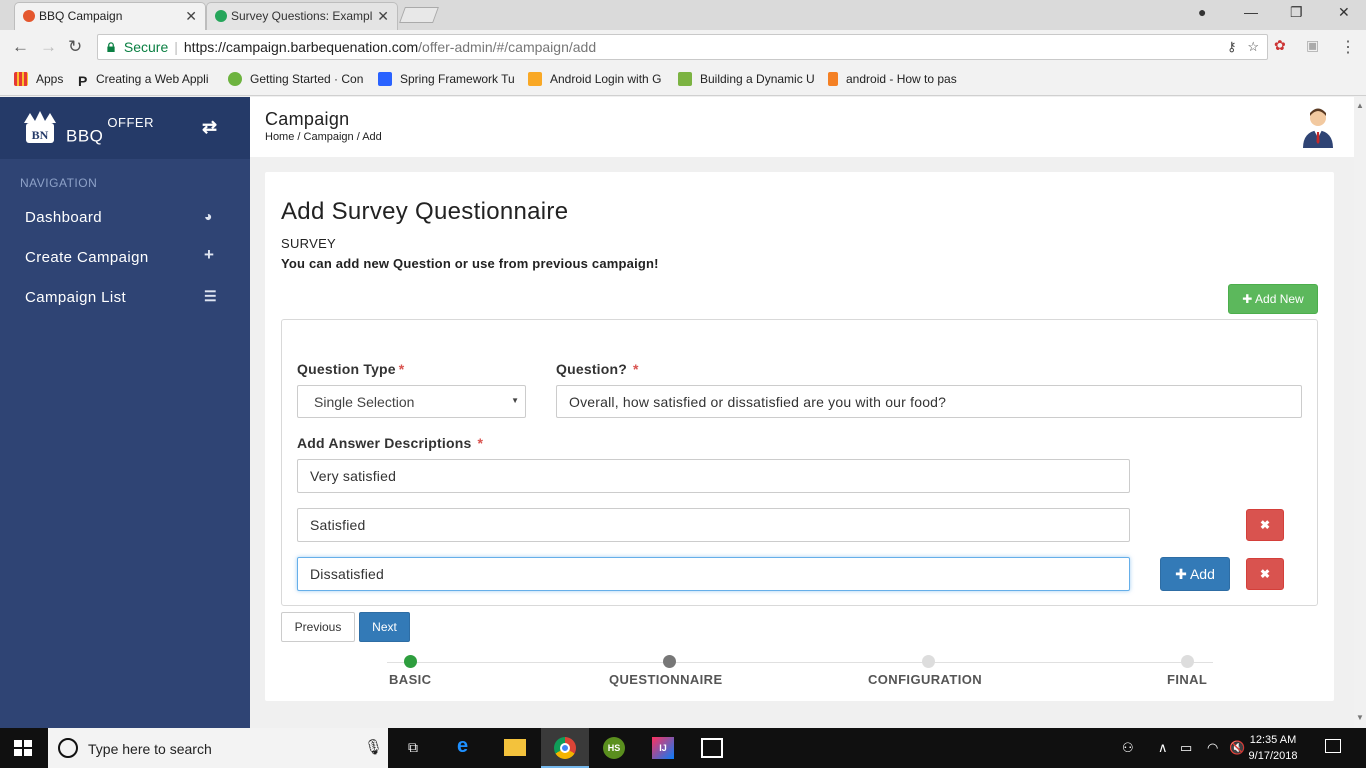  Describe the element at coordinates (68, 748) in the screenshot. I see `cortana-icon` at that location.